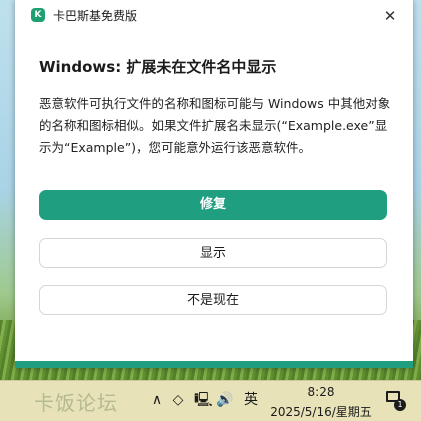 Image resolution: width=421 pixels, height=421 pixels. I want to click on not-now-button: 不是现在, so click(213, 300).